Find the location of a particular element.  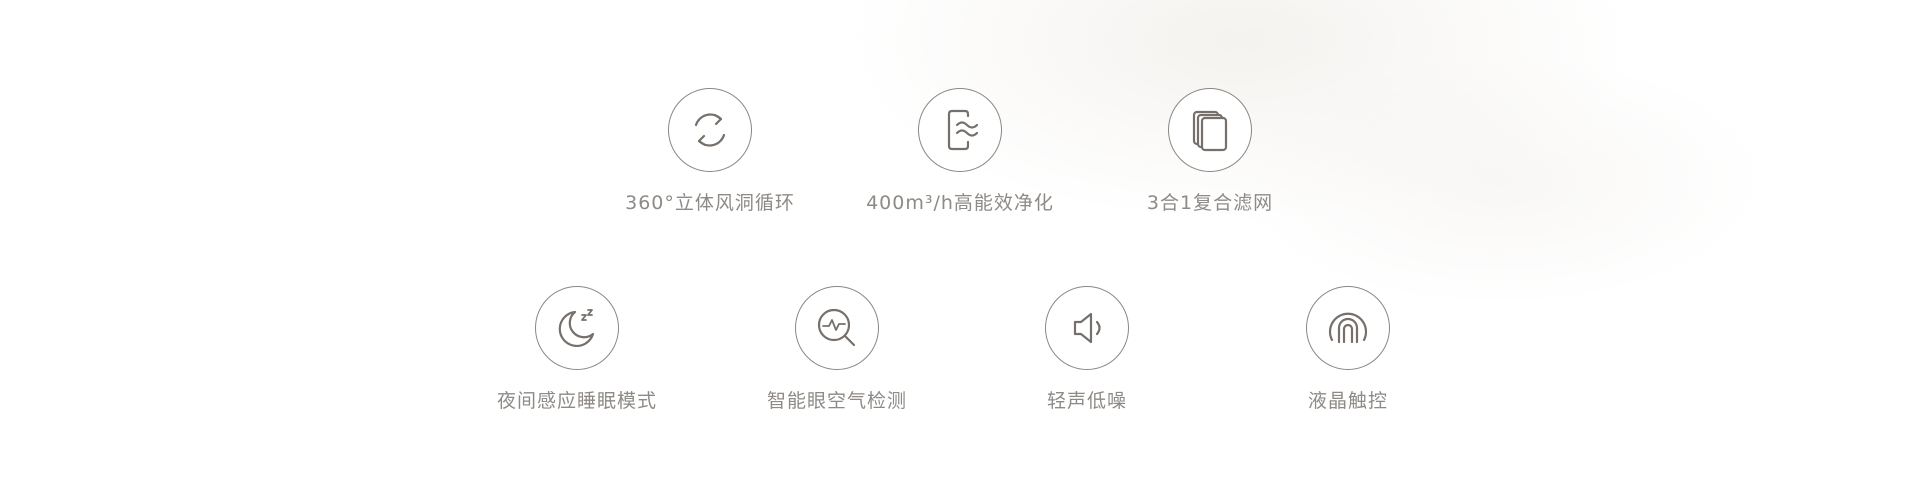

feature-night-sleep-mode: 夜间感应睡眠模式 is located at coordinates (577, 349).